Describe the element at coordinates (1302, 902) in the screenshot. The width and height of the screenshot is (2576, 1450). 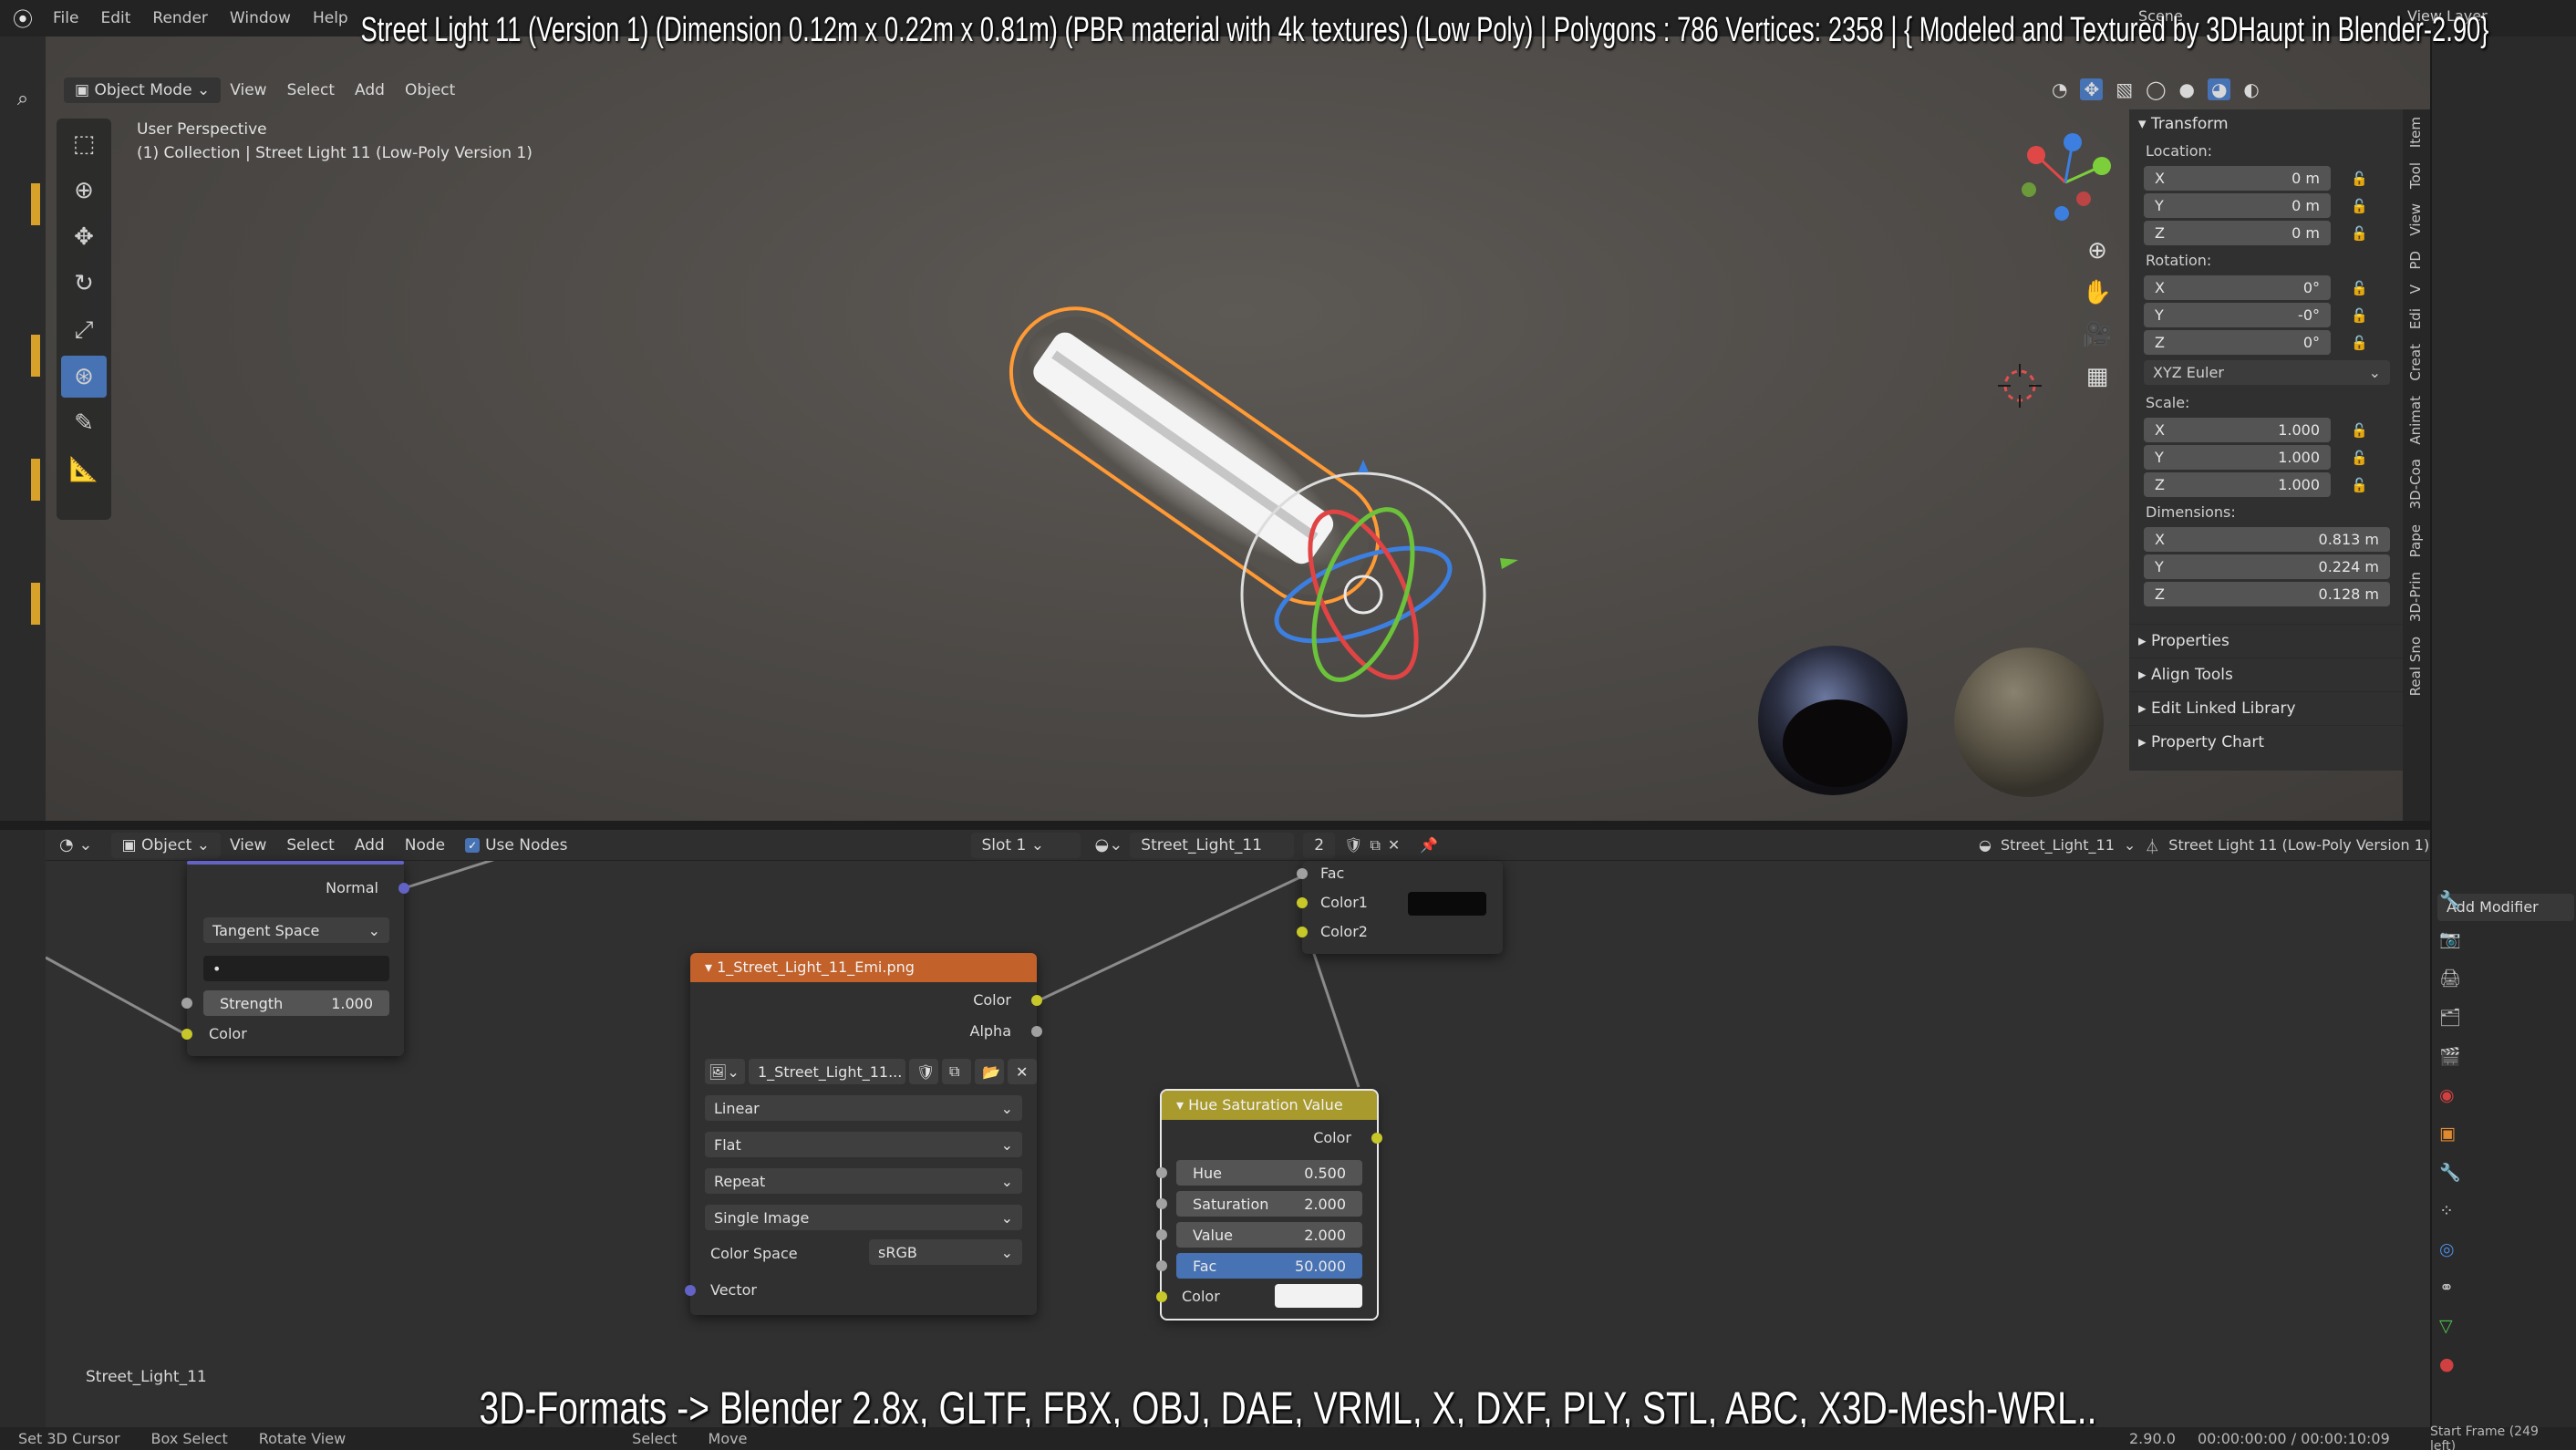
I see `color1-input-socket` at that location.